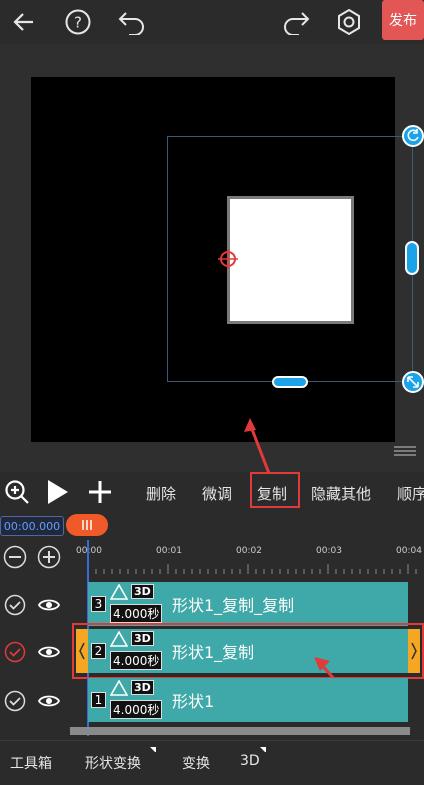  I want to click on scale-handle-icon, so click(413, 382).